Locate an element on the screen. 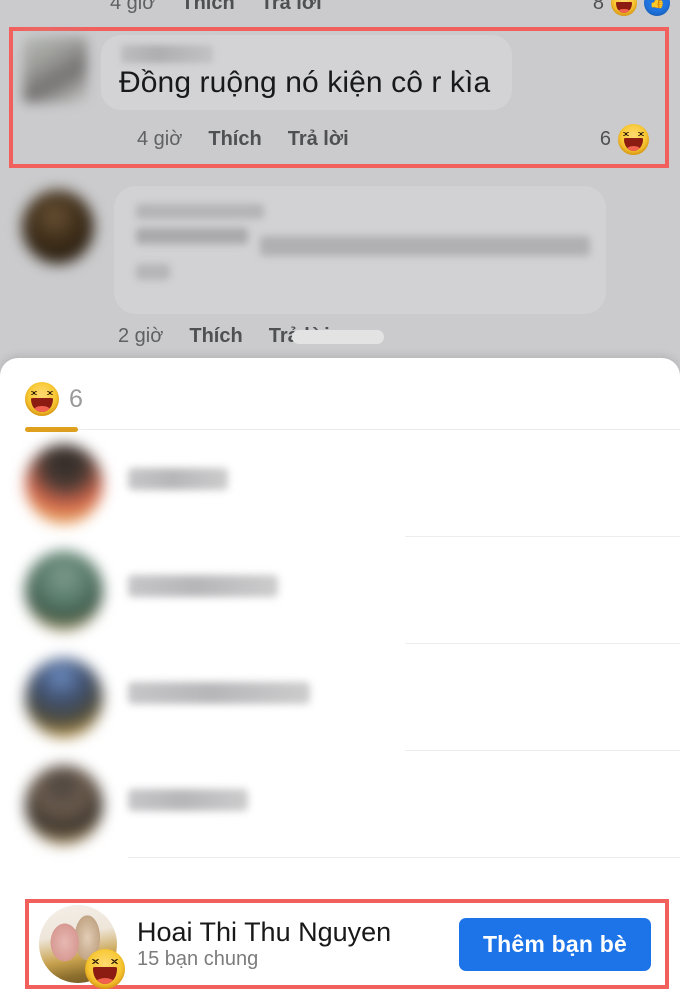  comment-meta-clipped: 4 giờ Thích Trả lời 8 👍 is located at coordinates (390, 8).